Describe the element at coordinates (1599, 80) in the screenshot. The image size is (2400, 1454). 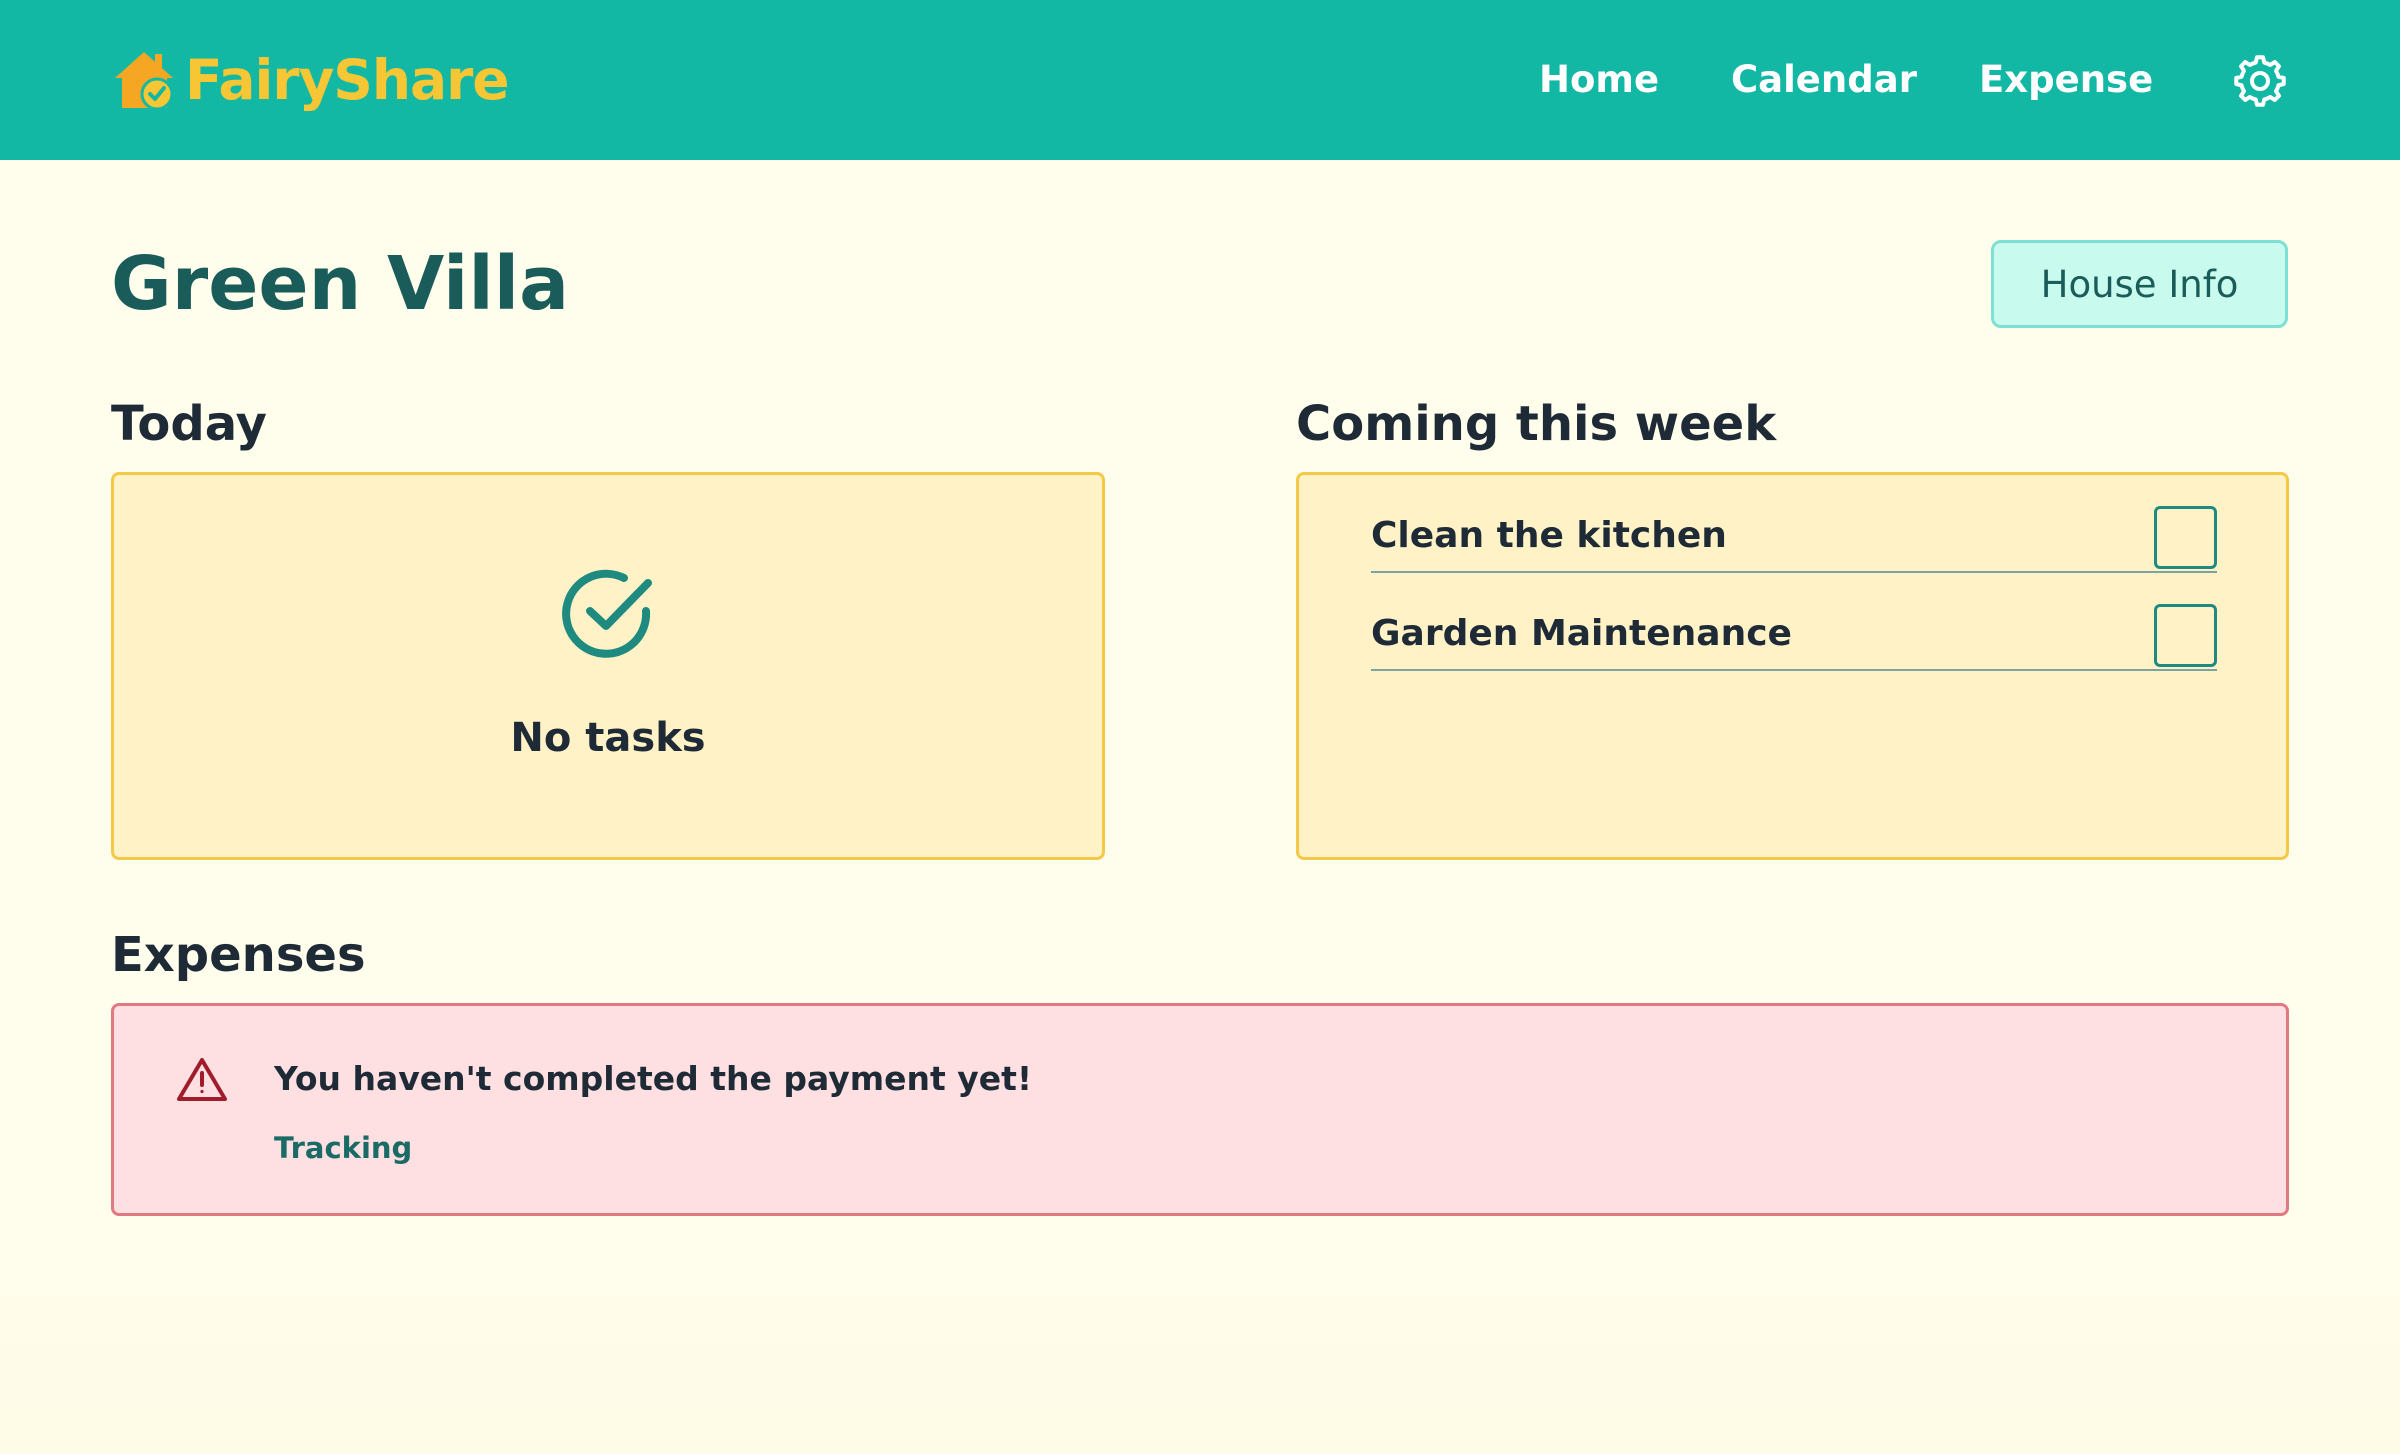
I see `nav-home-link: Home` at that location.